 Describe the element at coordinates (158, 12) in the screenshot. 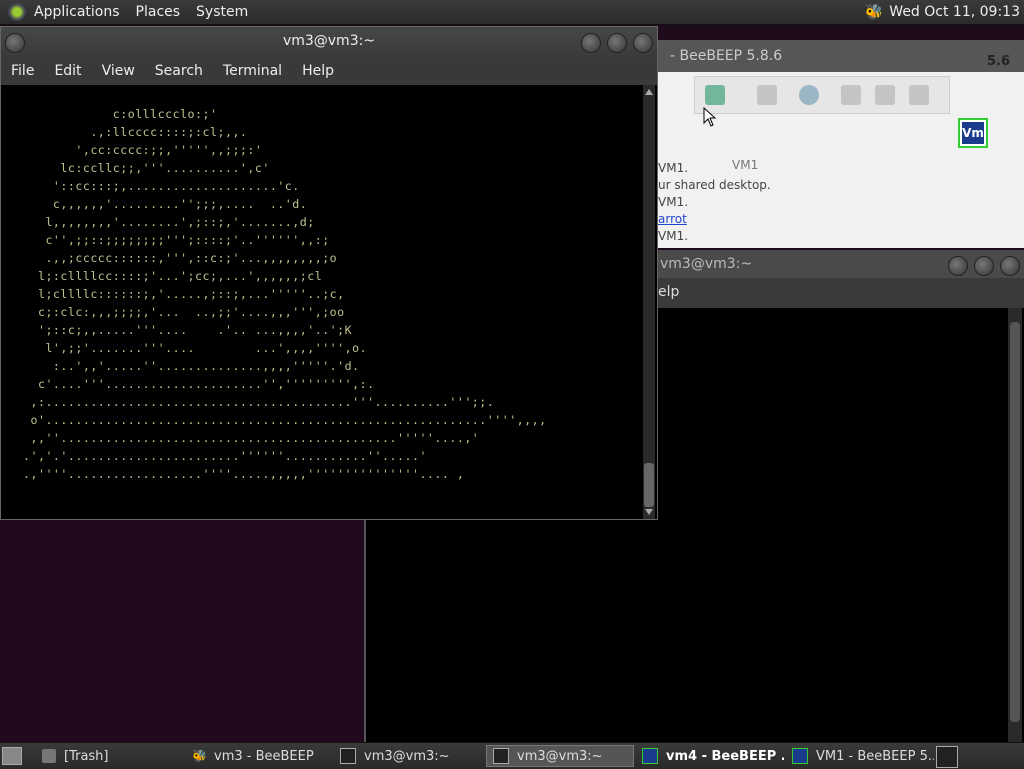

I see `menu-places: Places` at that location.